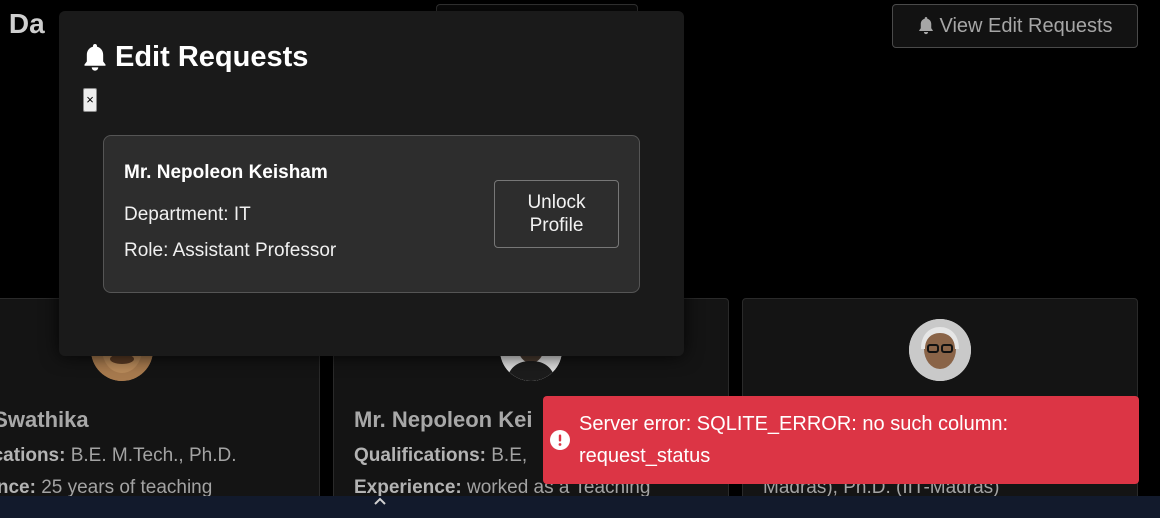 This screenshot has height=518, width=1160. Describe the element at coordinates (441, 455) in the screenshot. I see `faculty-qualifications: Qualifications: B.E,` at that location.